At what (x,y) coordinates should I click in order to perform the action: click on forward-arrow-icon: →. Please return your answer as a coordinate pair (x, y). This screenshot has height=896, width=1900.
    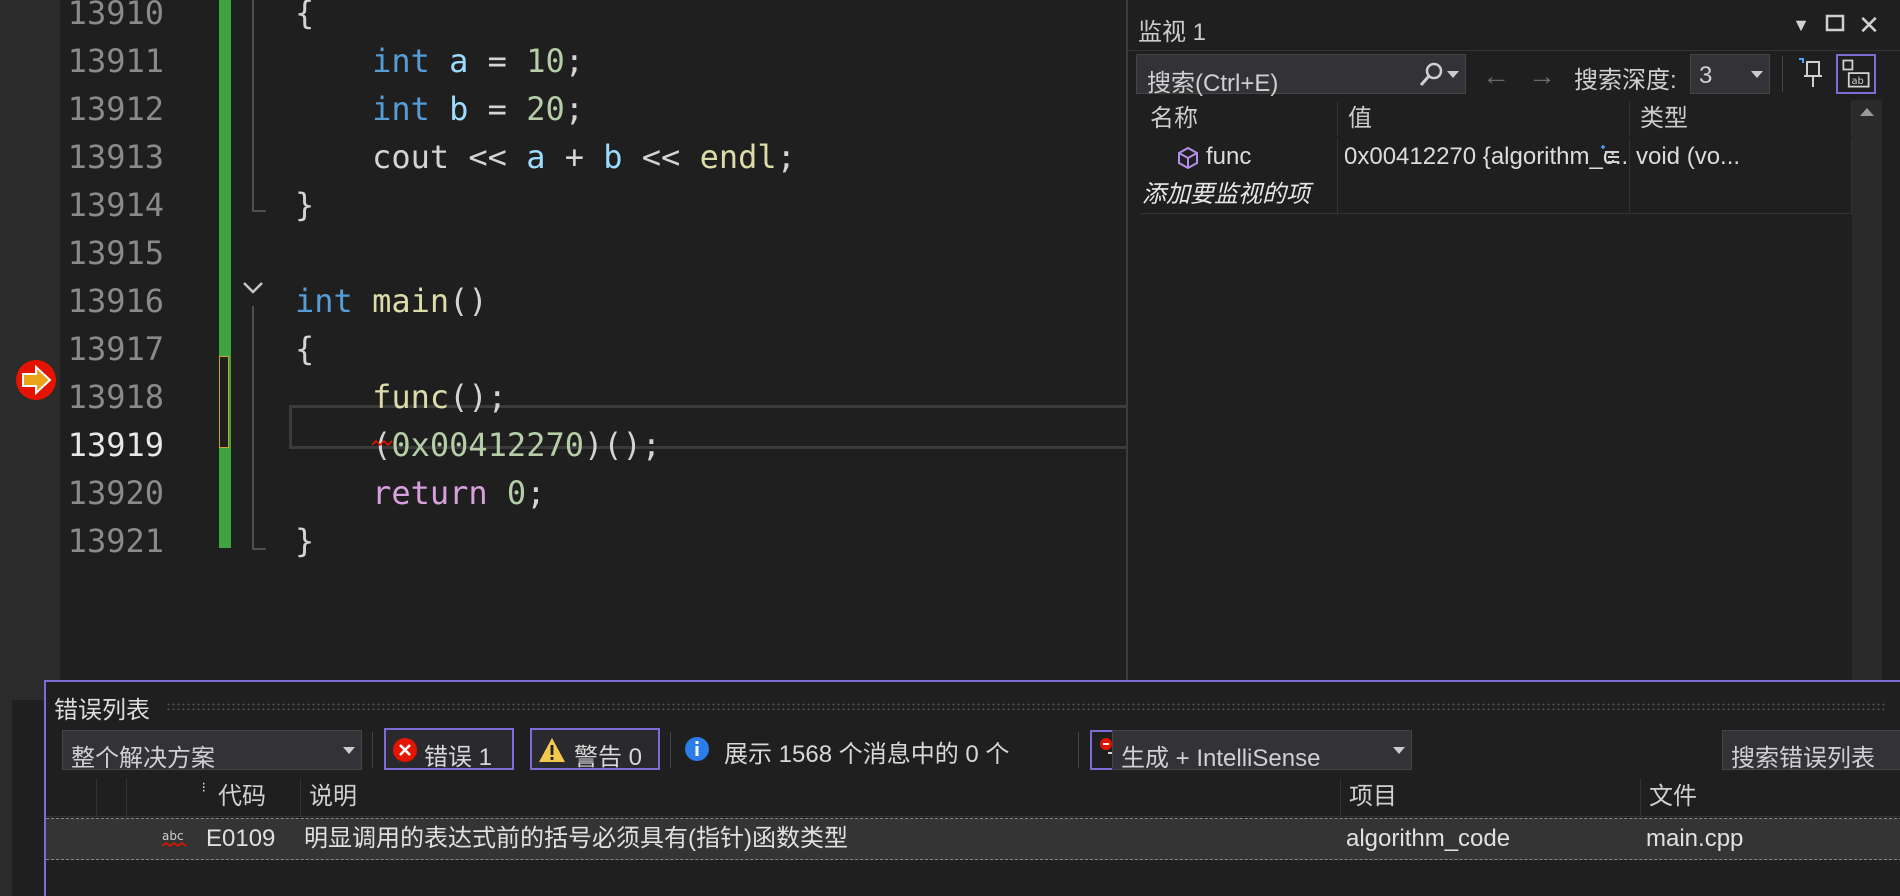
    Looking at the image, I should click on (1542, 76).